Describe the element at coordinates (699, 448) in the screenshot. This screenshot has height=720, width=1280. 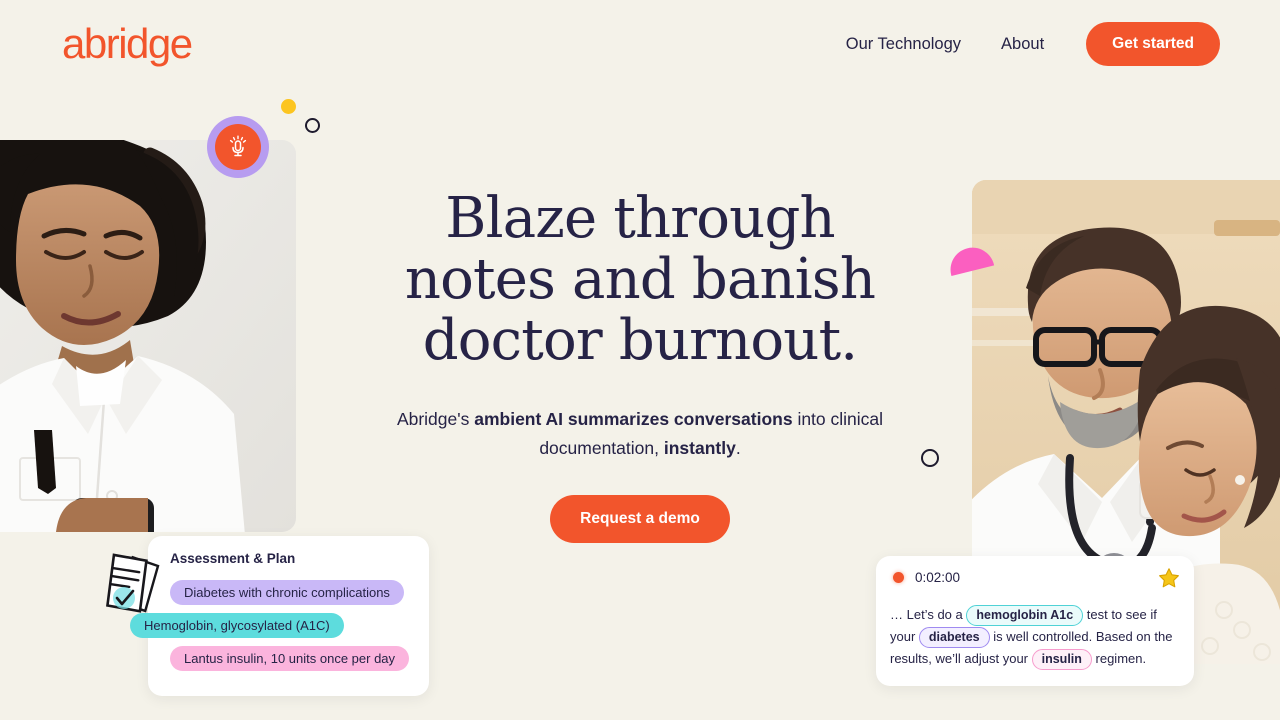
I see `hero-sub-bold-2: instantly` at that location.